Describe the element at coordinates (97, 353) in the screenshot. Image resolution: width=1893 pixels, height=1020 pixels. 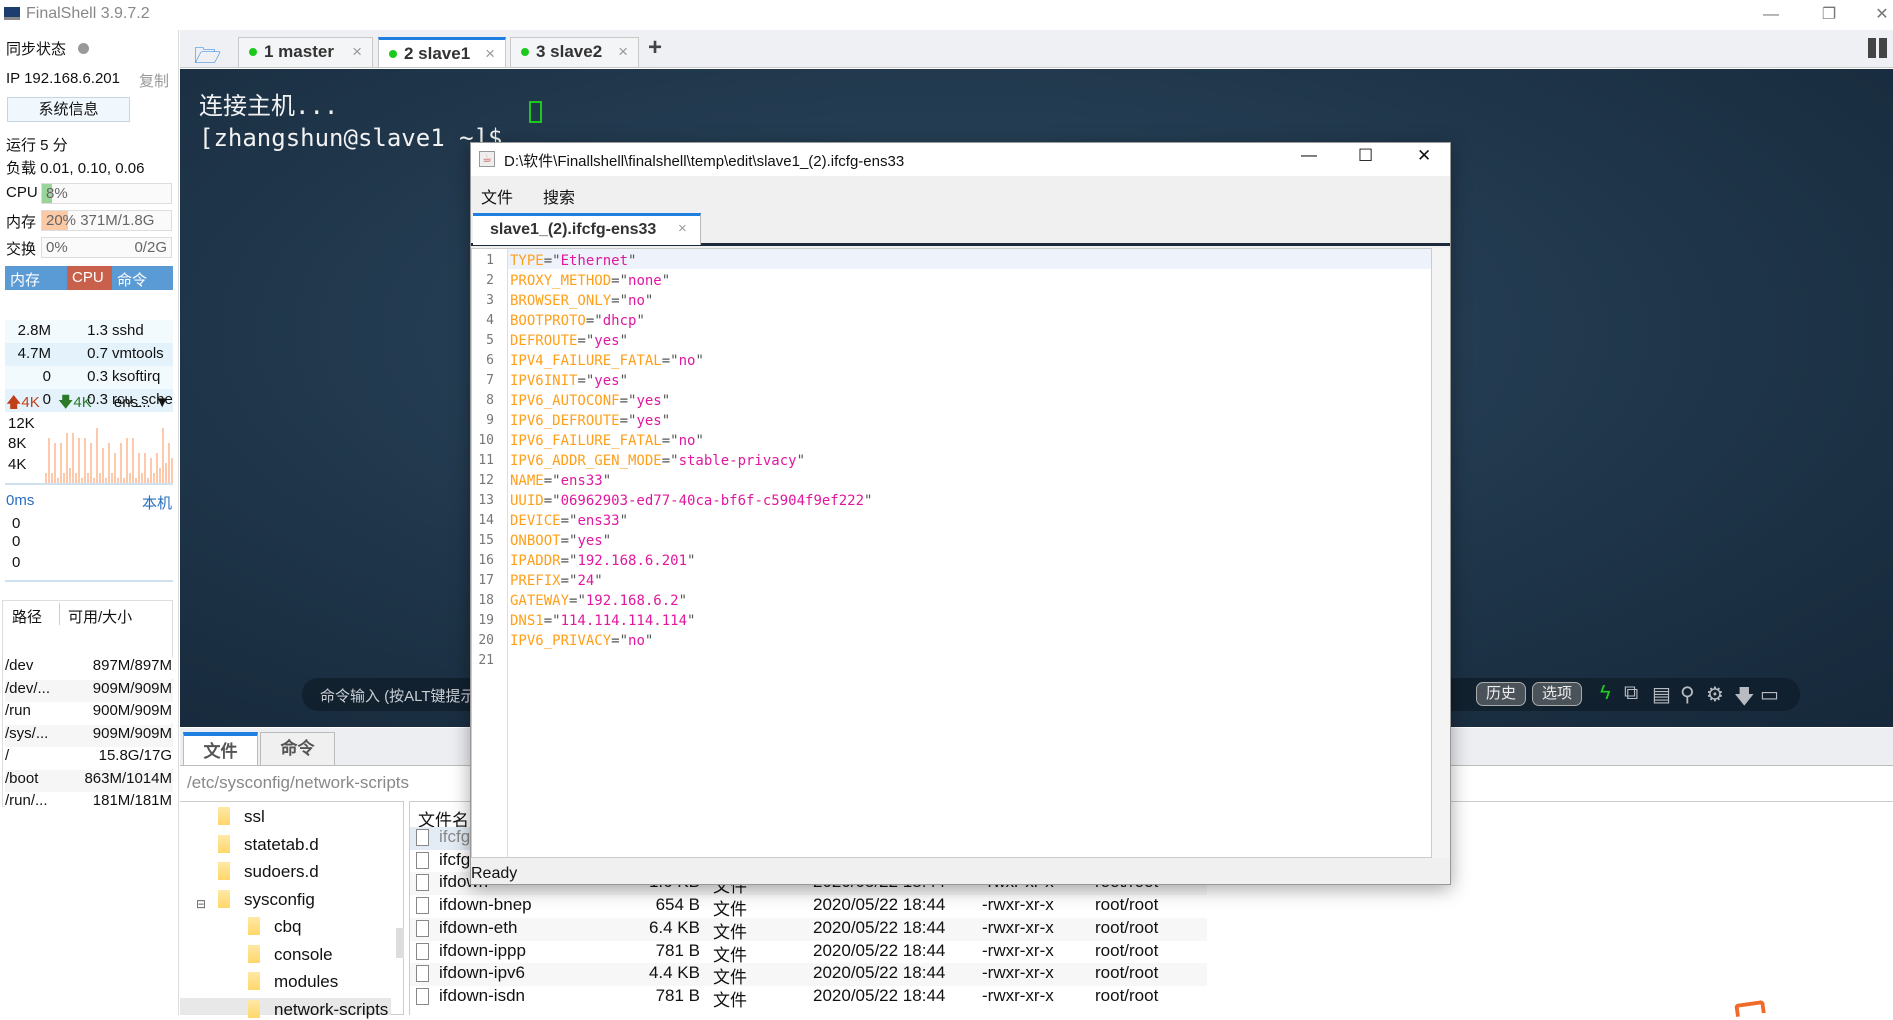
I see `proc-cpu: 0.7` at that location.